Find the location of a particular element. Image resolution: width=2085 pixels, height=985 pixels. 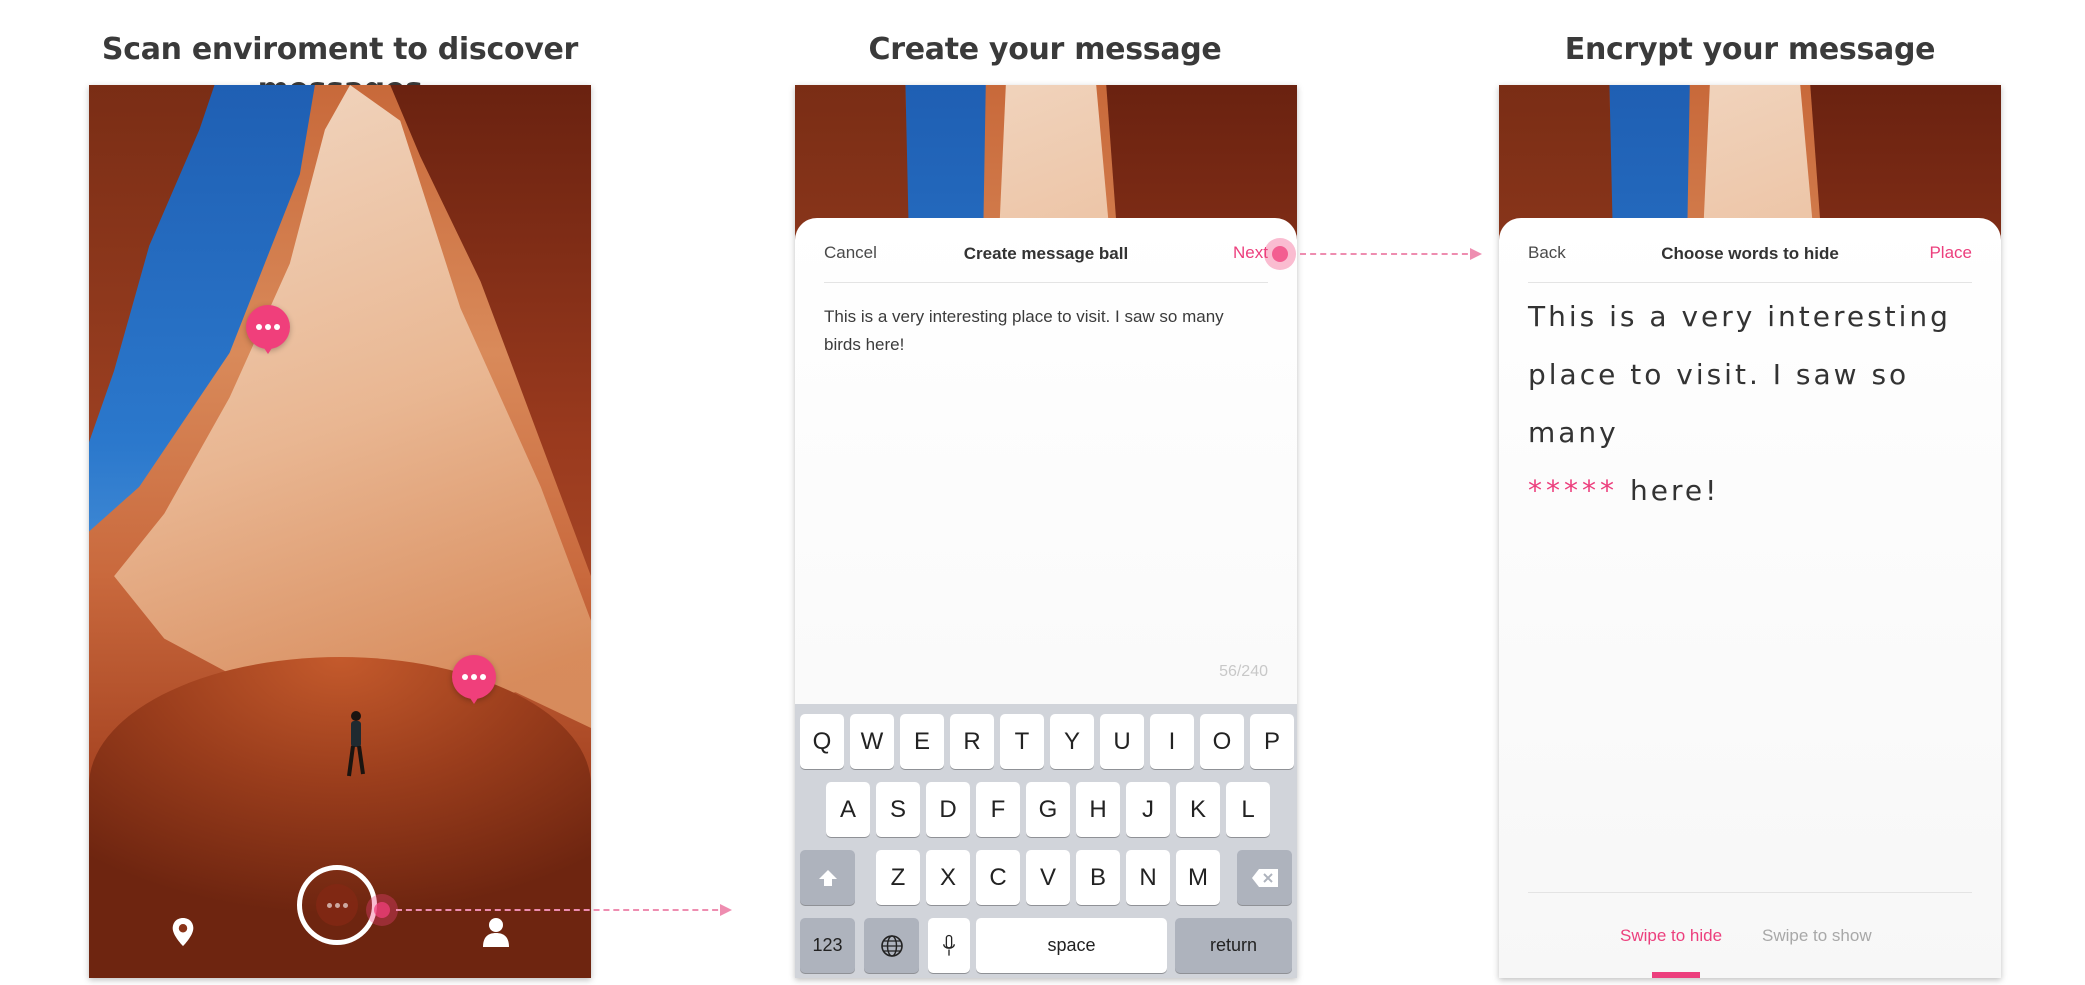

create-section-title: Create your message is located at coordinates (1045, 49).